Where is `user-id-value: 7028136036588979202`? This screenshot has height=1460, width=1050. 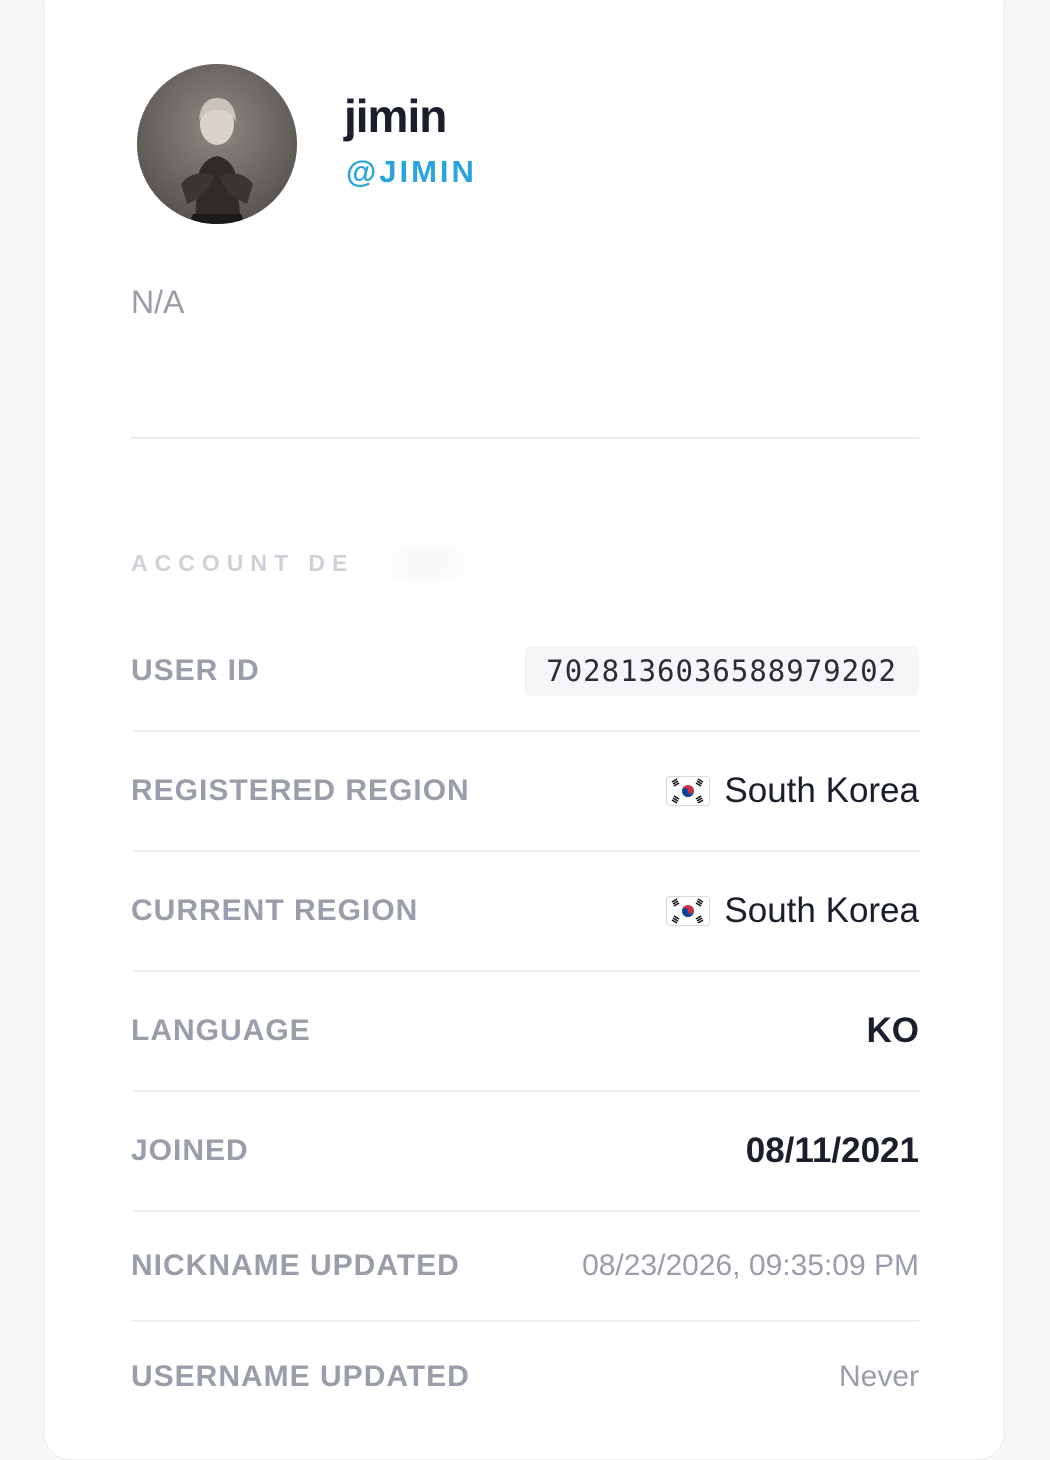
user-id-value: 7028136036588979202 is located at coordinates (721, 671).